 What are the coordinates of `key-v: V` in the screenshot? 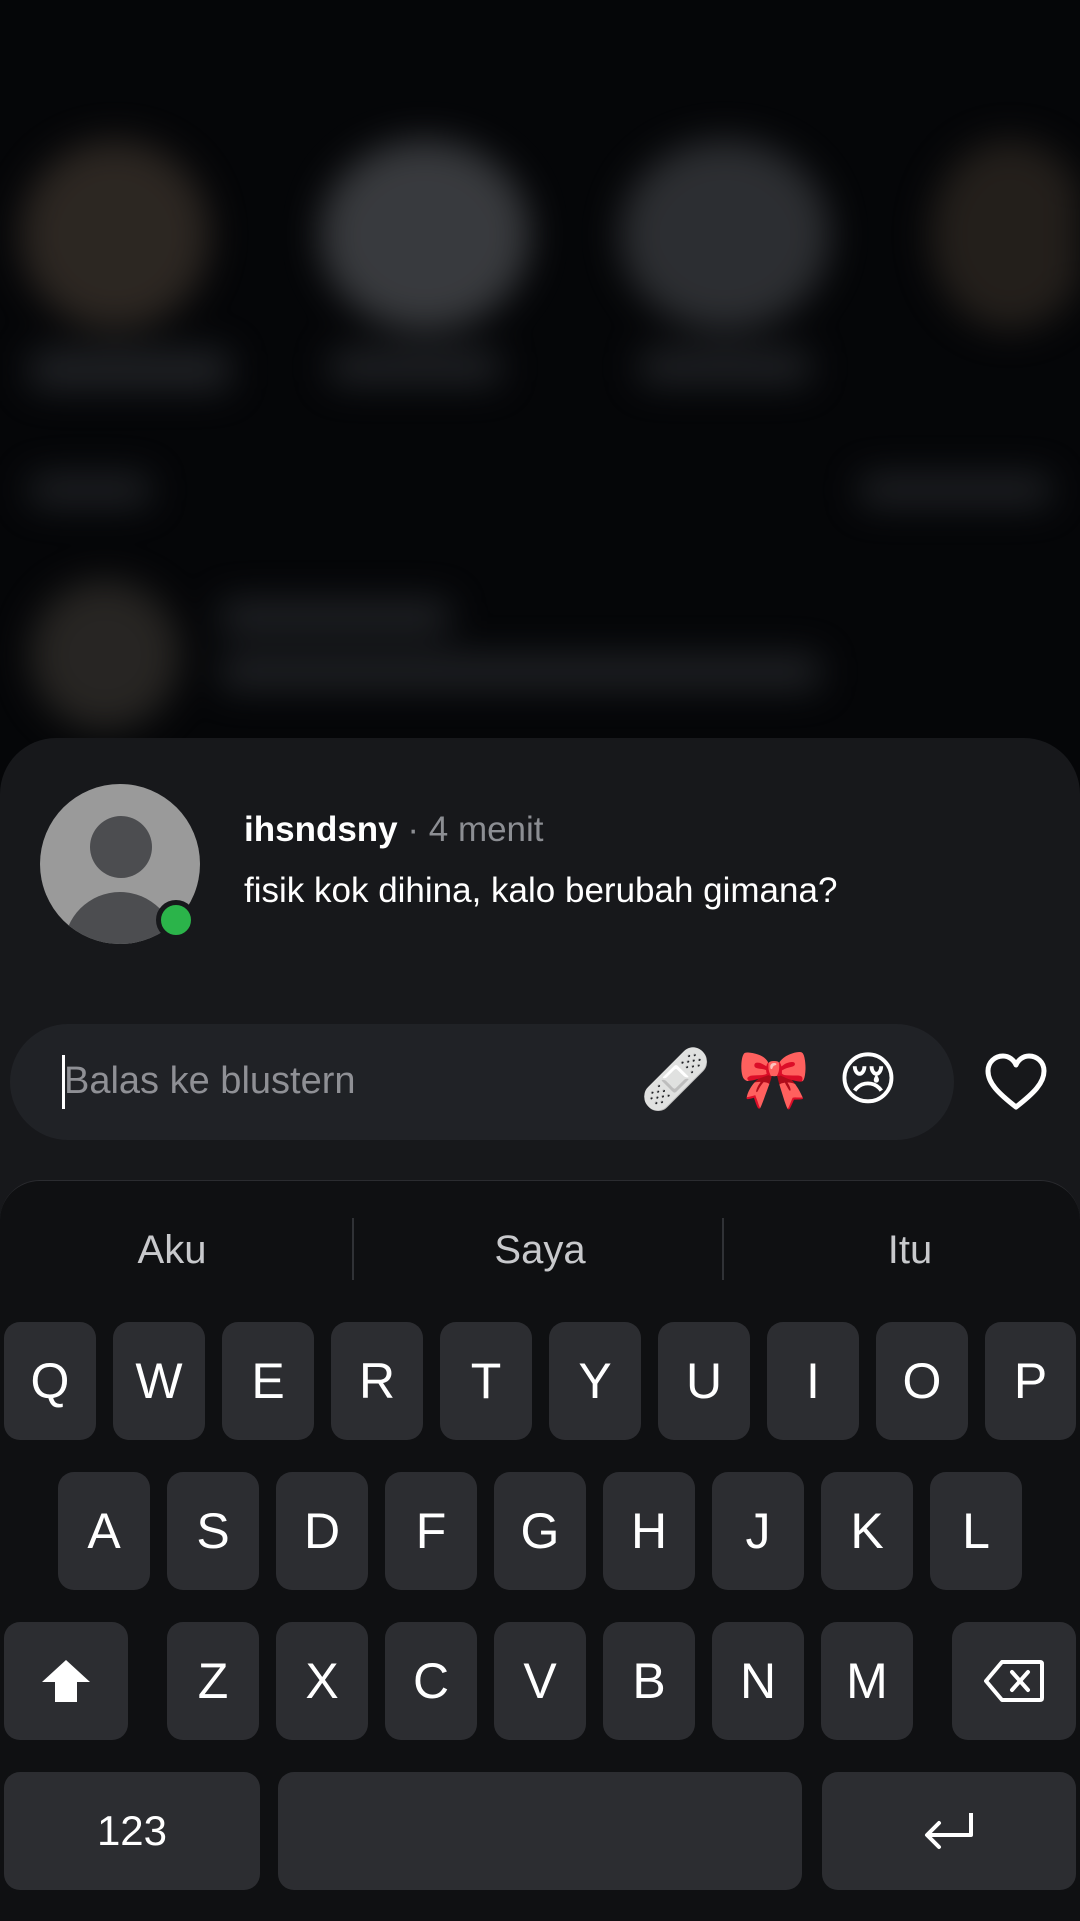 It's located at (540, 1681).